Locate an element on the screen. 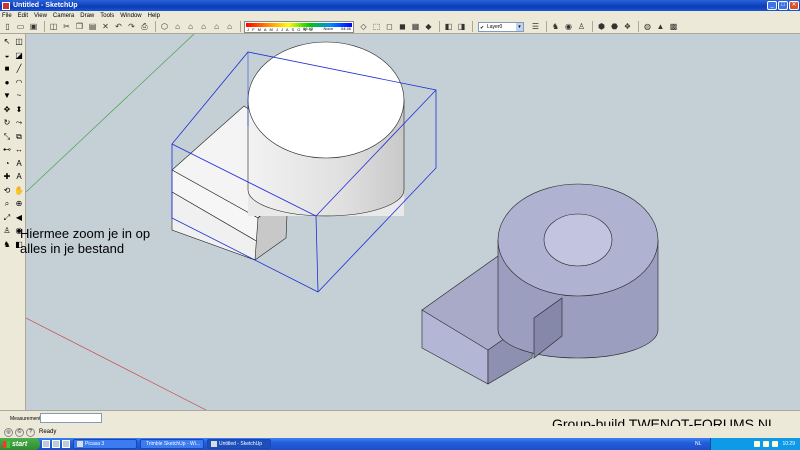 The width and height of the screenshot is (800, 450). menu-view: View is located at coordinates (40, 16).